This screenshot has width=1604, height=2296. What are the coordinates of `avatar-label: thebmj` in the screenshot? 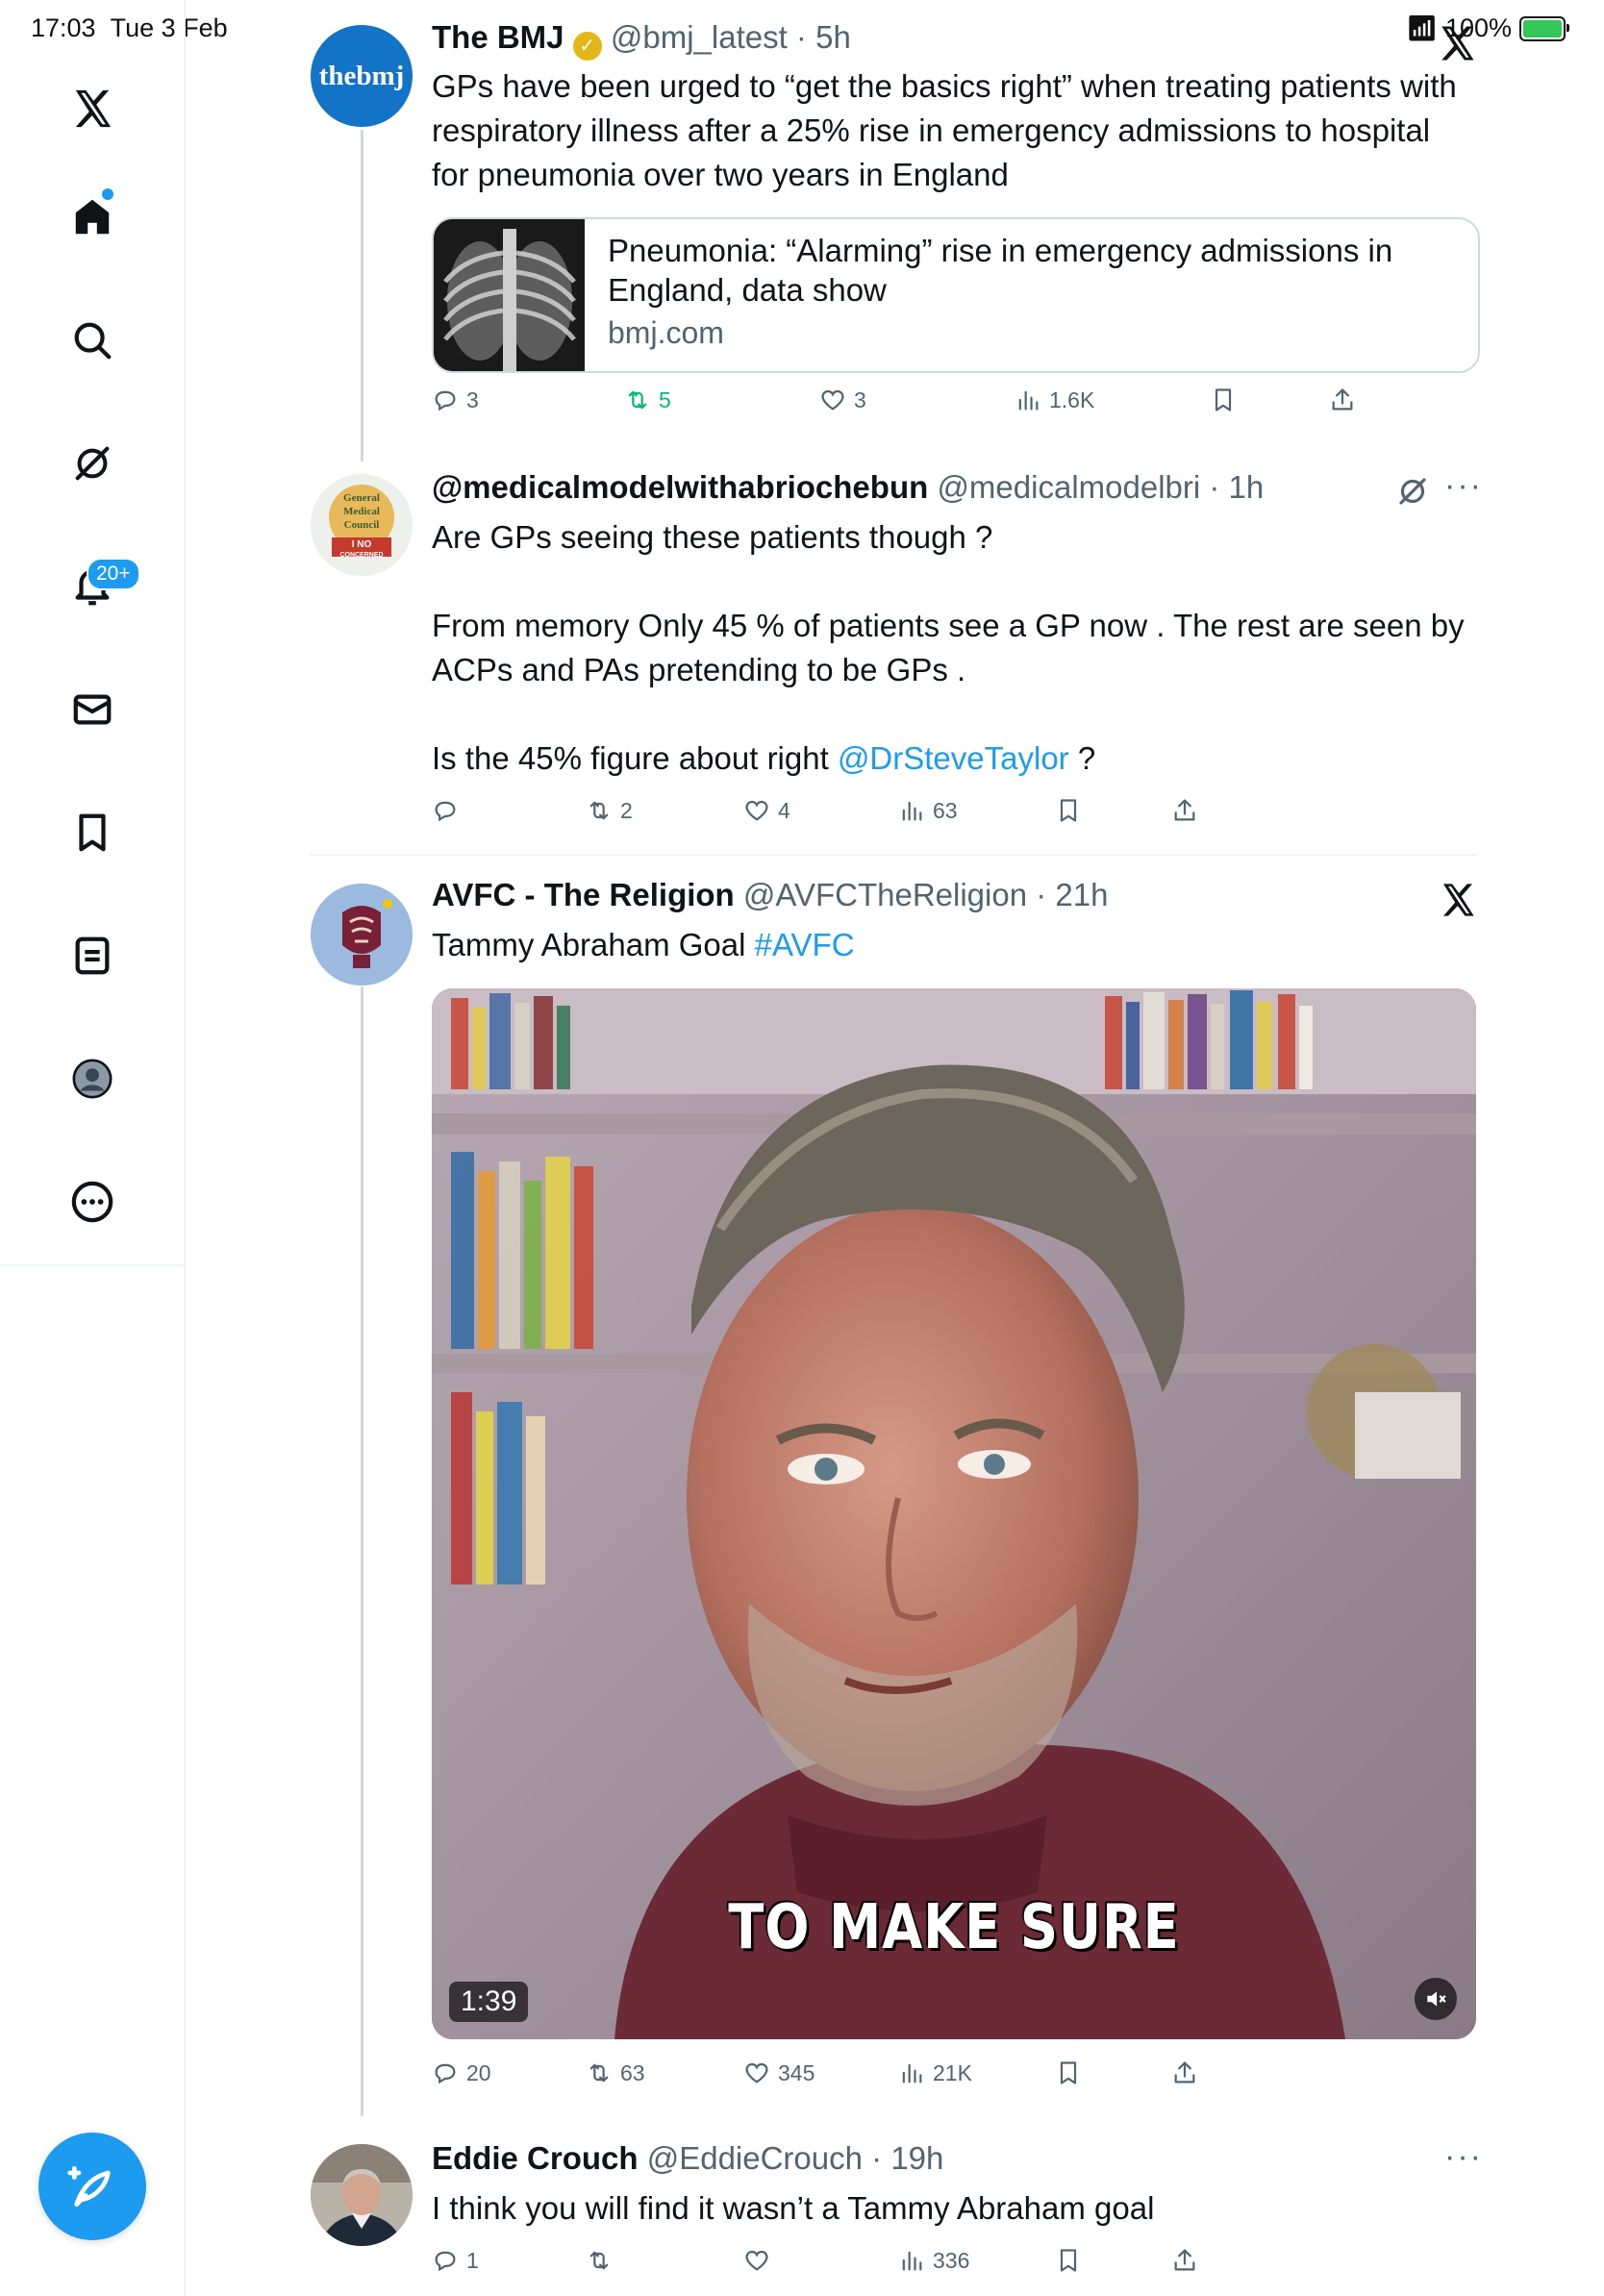 It's located at (361, 75).